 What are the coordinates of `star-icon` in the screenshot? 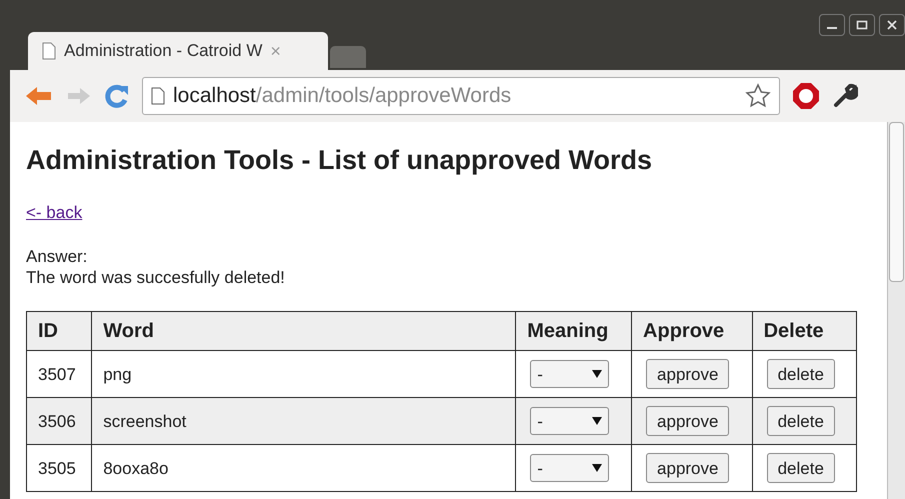 It's located at (758, 96).